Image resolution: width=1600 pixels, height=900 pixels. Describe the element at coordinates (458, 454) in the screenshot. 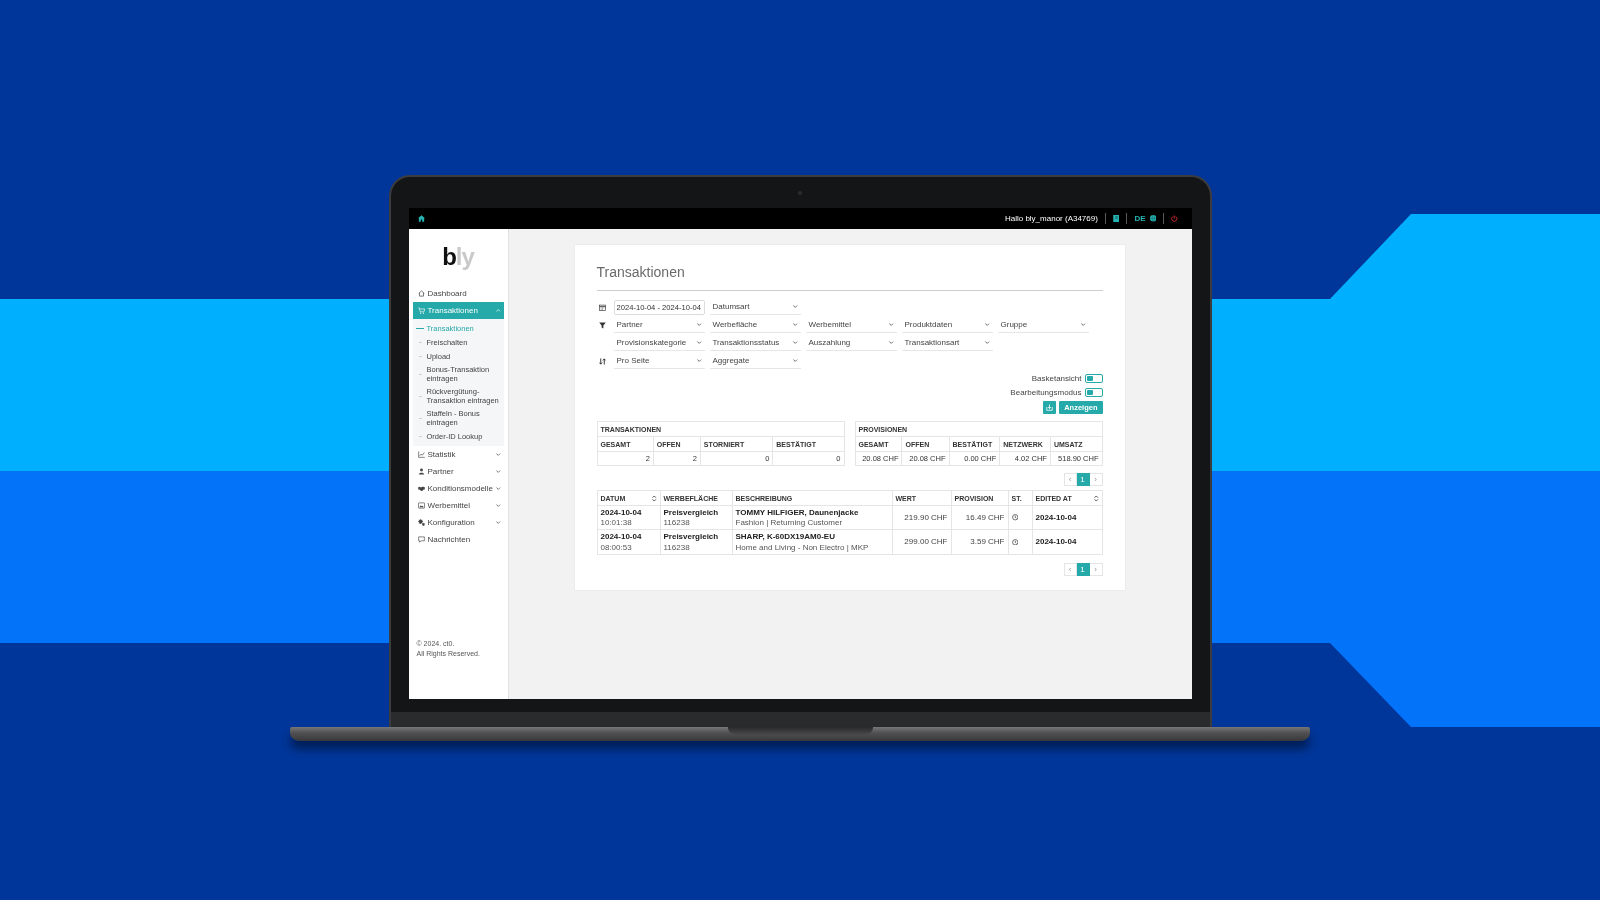

I see `nav-item: Statistik` at that location.